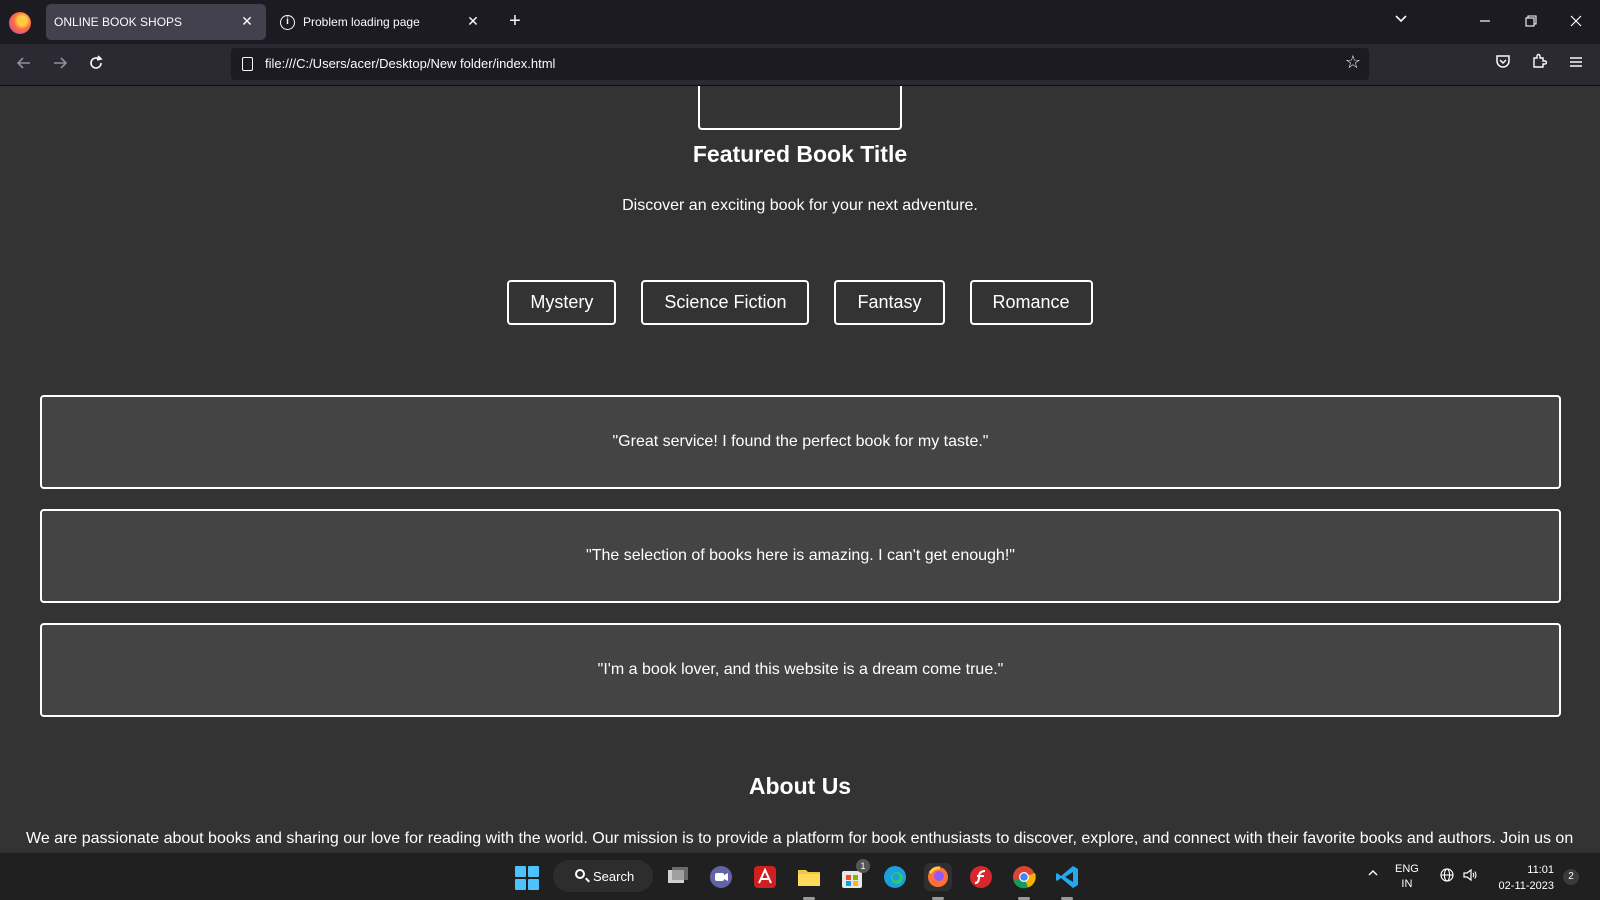  What do you see at coordinates (800, 154) in the screenshot?
I see `featured-book-title: Featured Book Title` at bounding box center [800, 154].